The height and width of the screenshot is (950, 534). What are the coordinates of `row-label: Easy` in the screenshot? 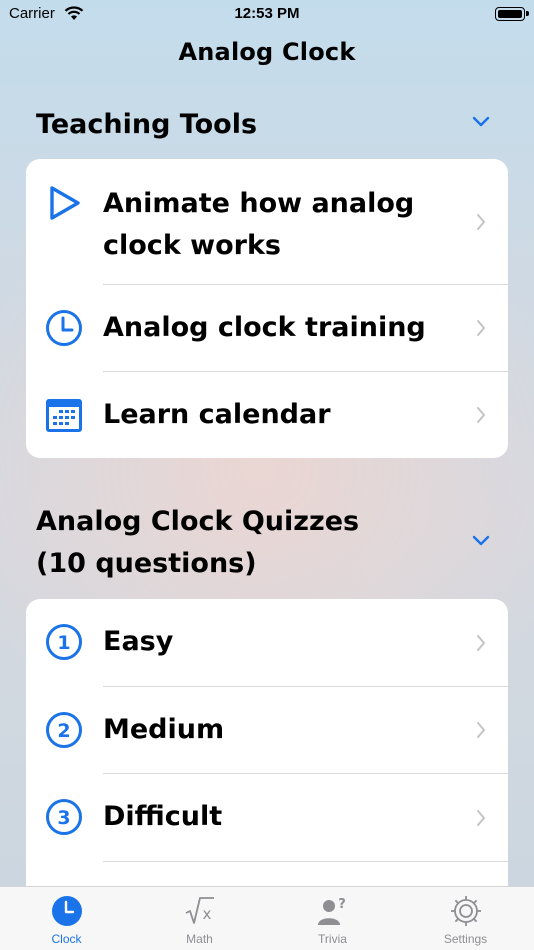 It's located at (138, 641).